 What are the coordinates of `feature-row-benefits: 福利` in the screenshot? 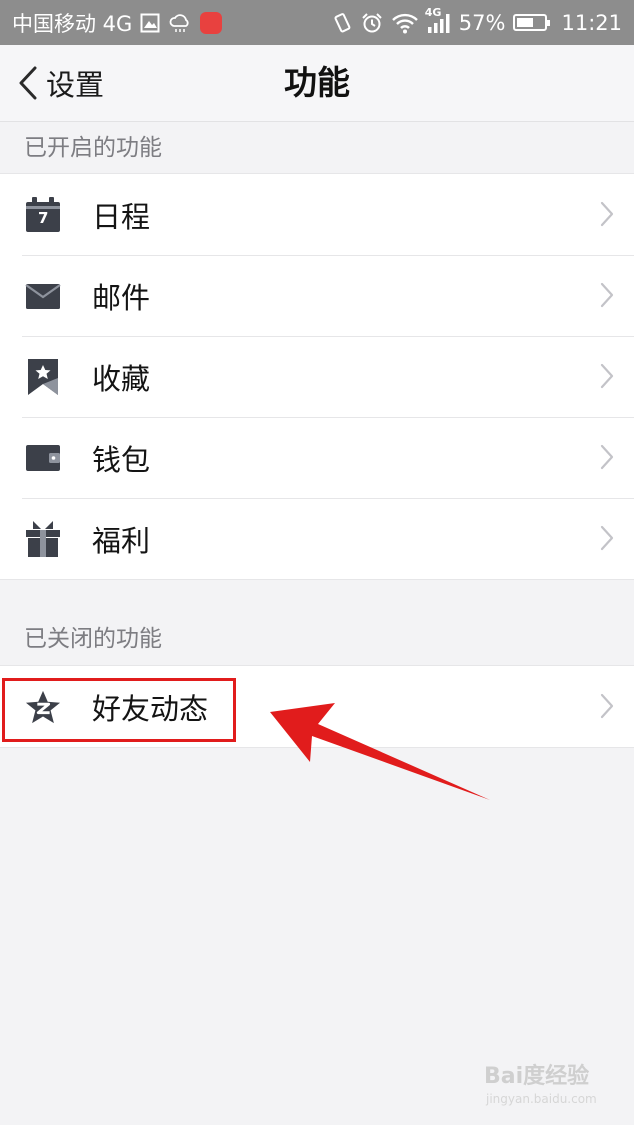 It's located at (317, 538).